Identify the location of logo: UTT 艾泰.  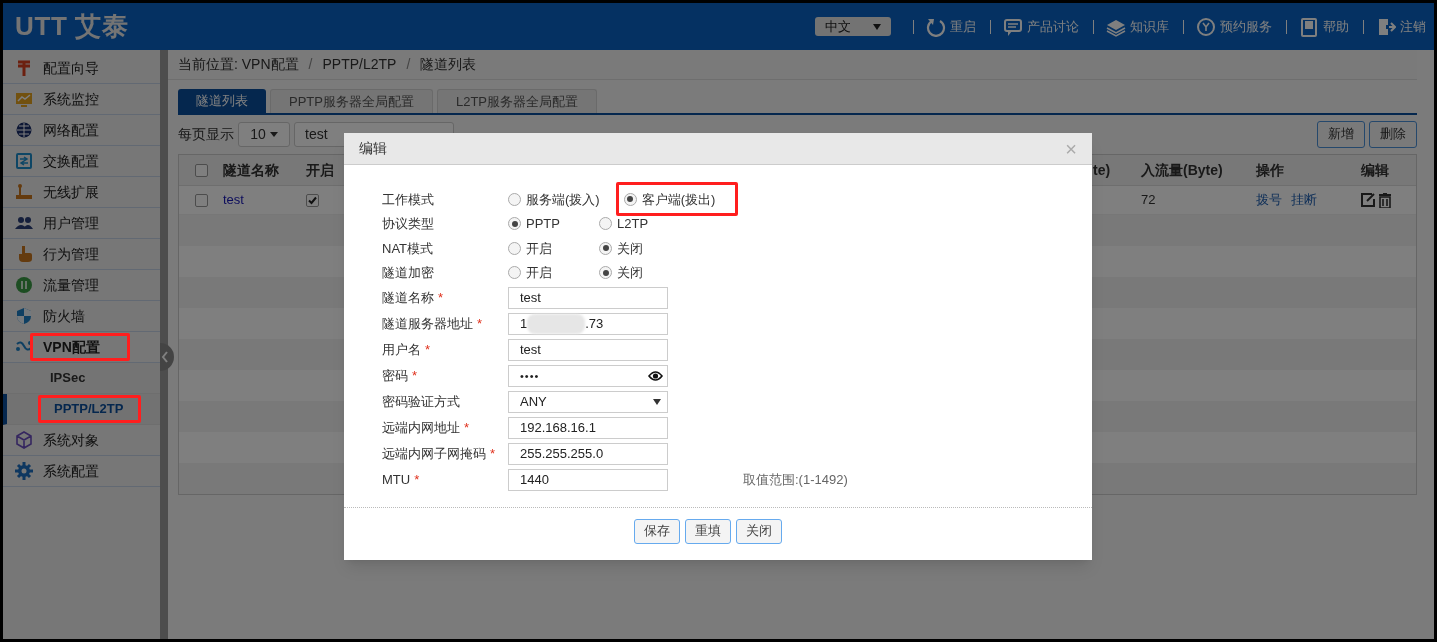
(72, 26).